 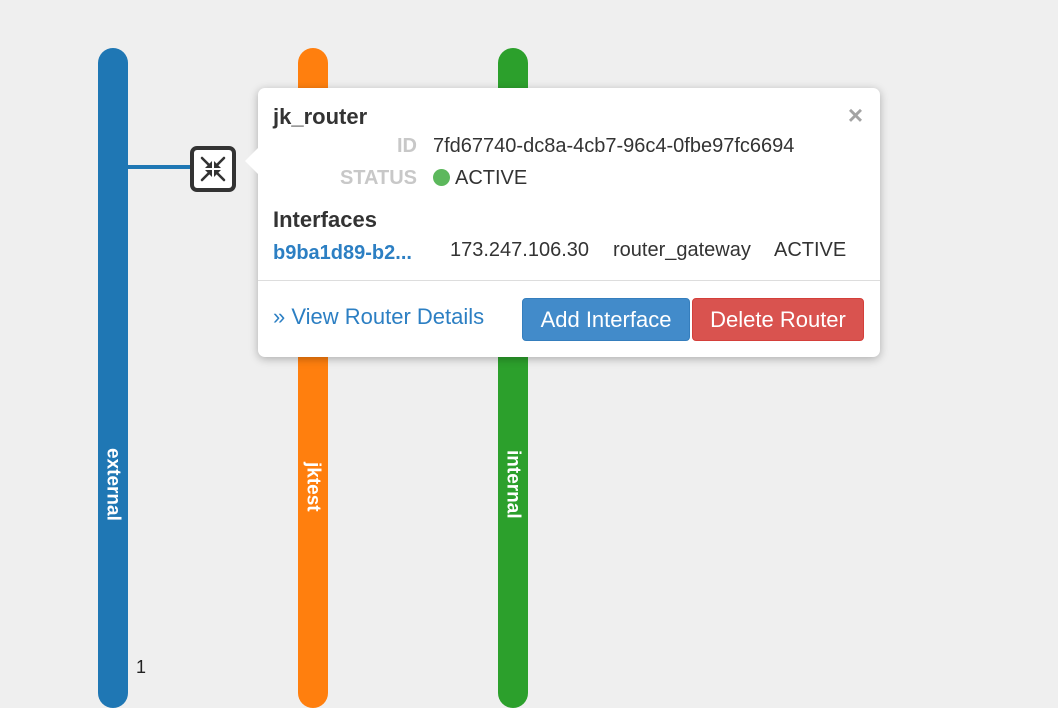 What do you see at coordinates (569, 280) in the screenshot?
I see `popover-divider` at bounding box center [569, 280].